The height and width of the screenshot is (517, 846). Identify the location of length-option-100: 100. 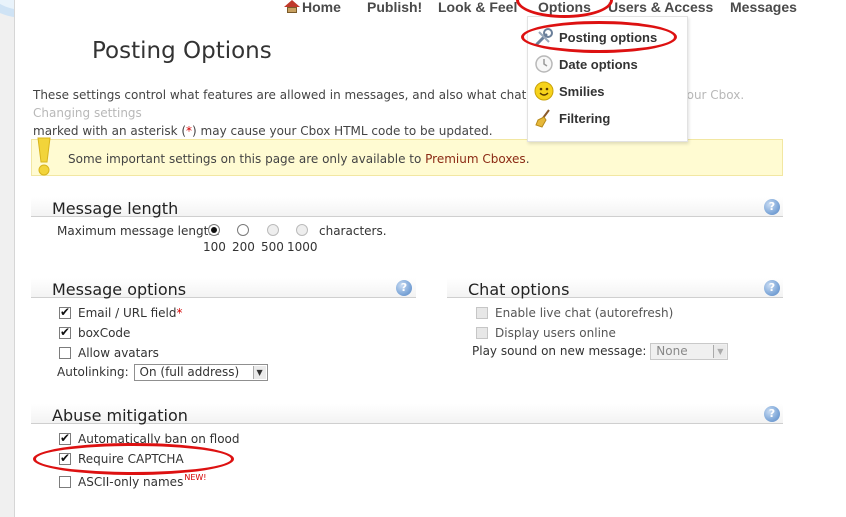
(214, 247).